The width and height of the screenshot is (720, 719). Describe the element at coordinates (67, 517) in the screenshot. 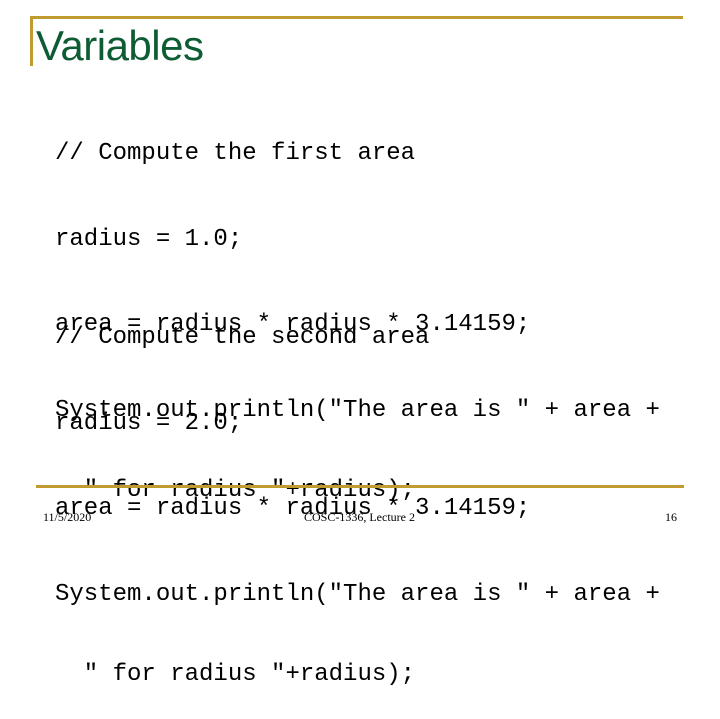

I see `footer-date: 11/5/2020` at that location.